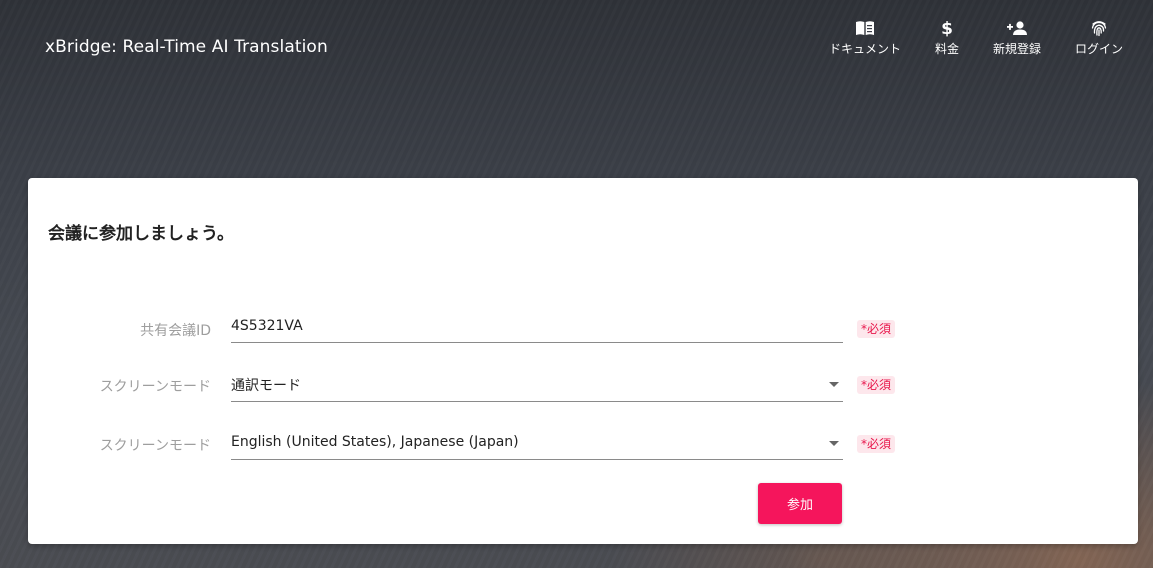 This screenshot has height=568, width=1153. What do you see at coordinates (946, 49) in the screenshot?
I see `nav-pricing-label: 料金` at bounding box center [946, 49].